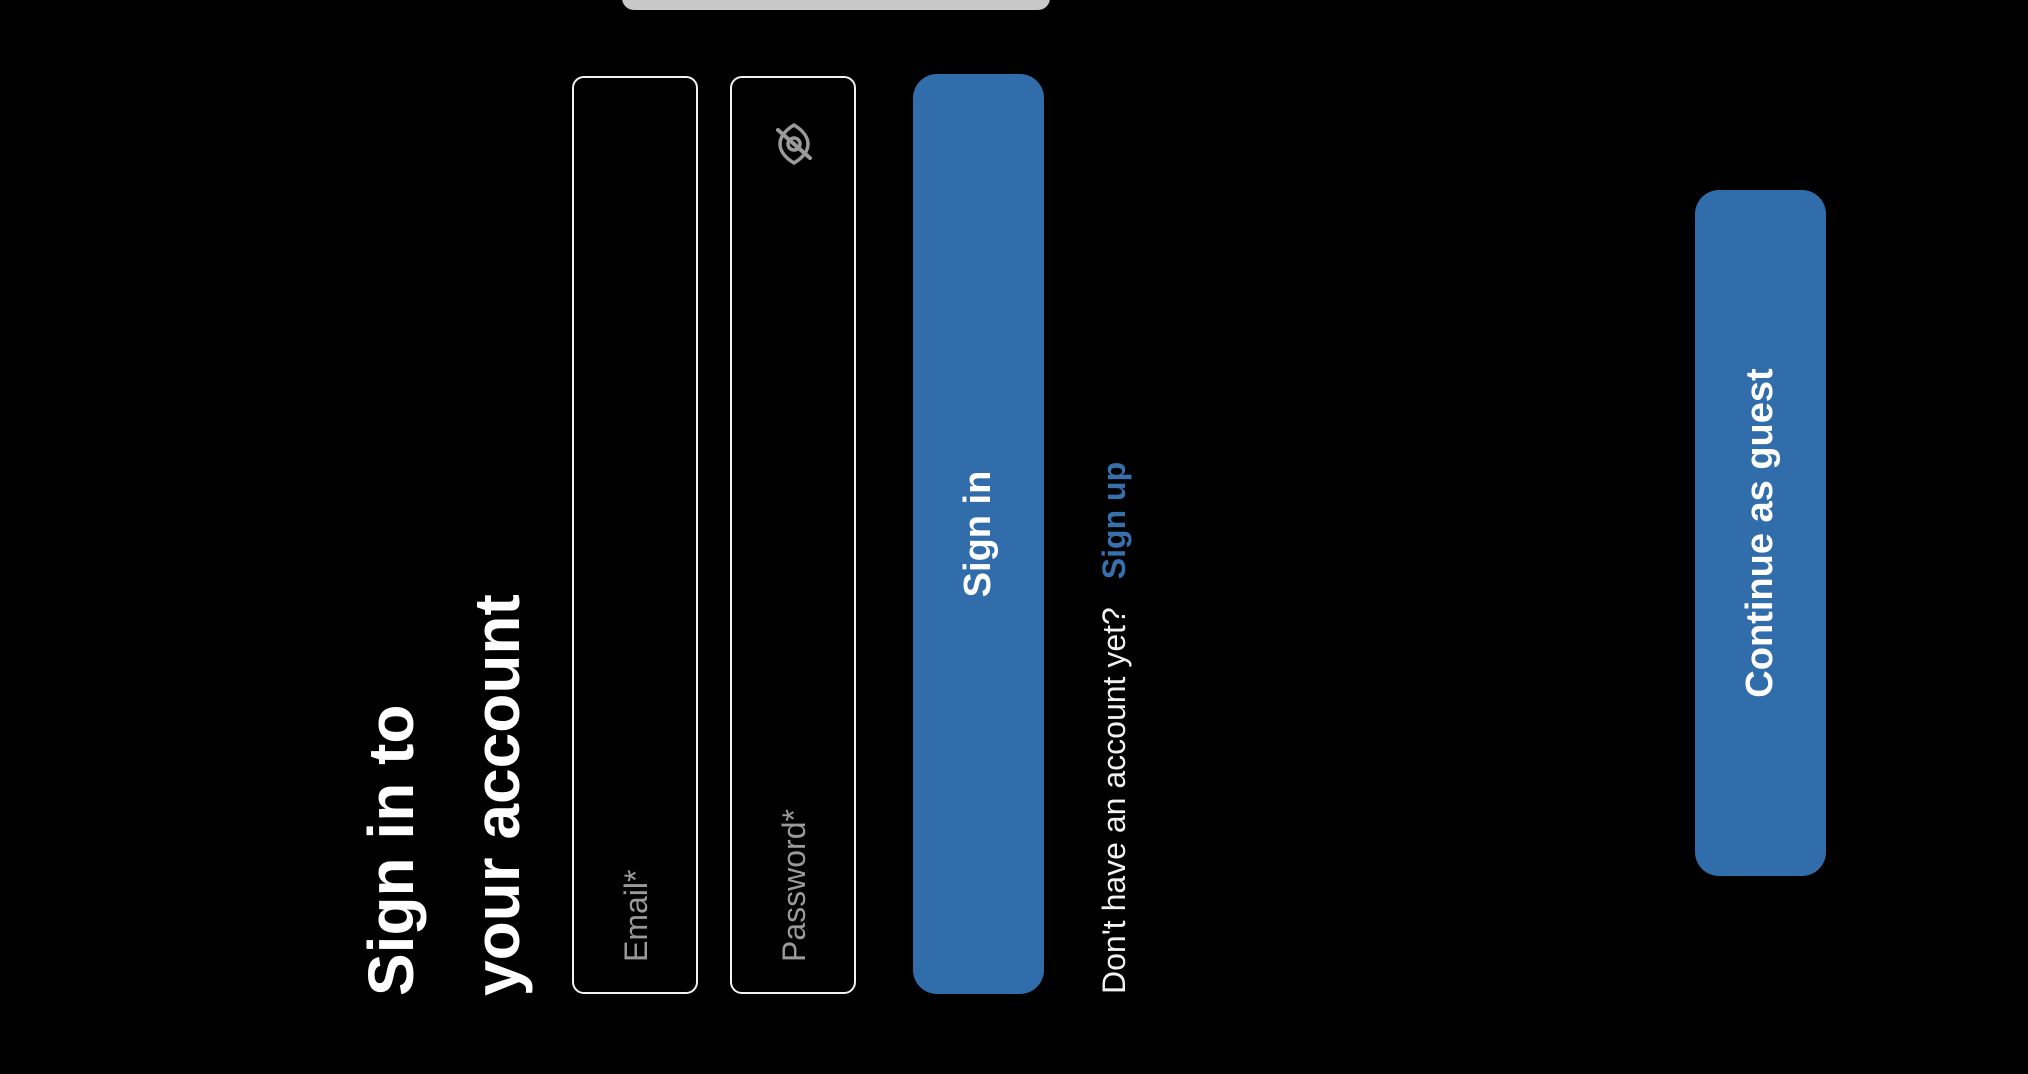 The height and width of the screenshot is (1074, 2028). Describe the element at coordinates (444, 646) in the screenshot. I see `page-title: Sign in to your account` at that location.